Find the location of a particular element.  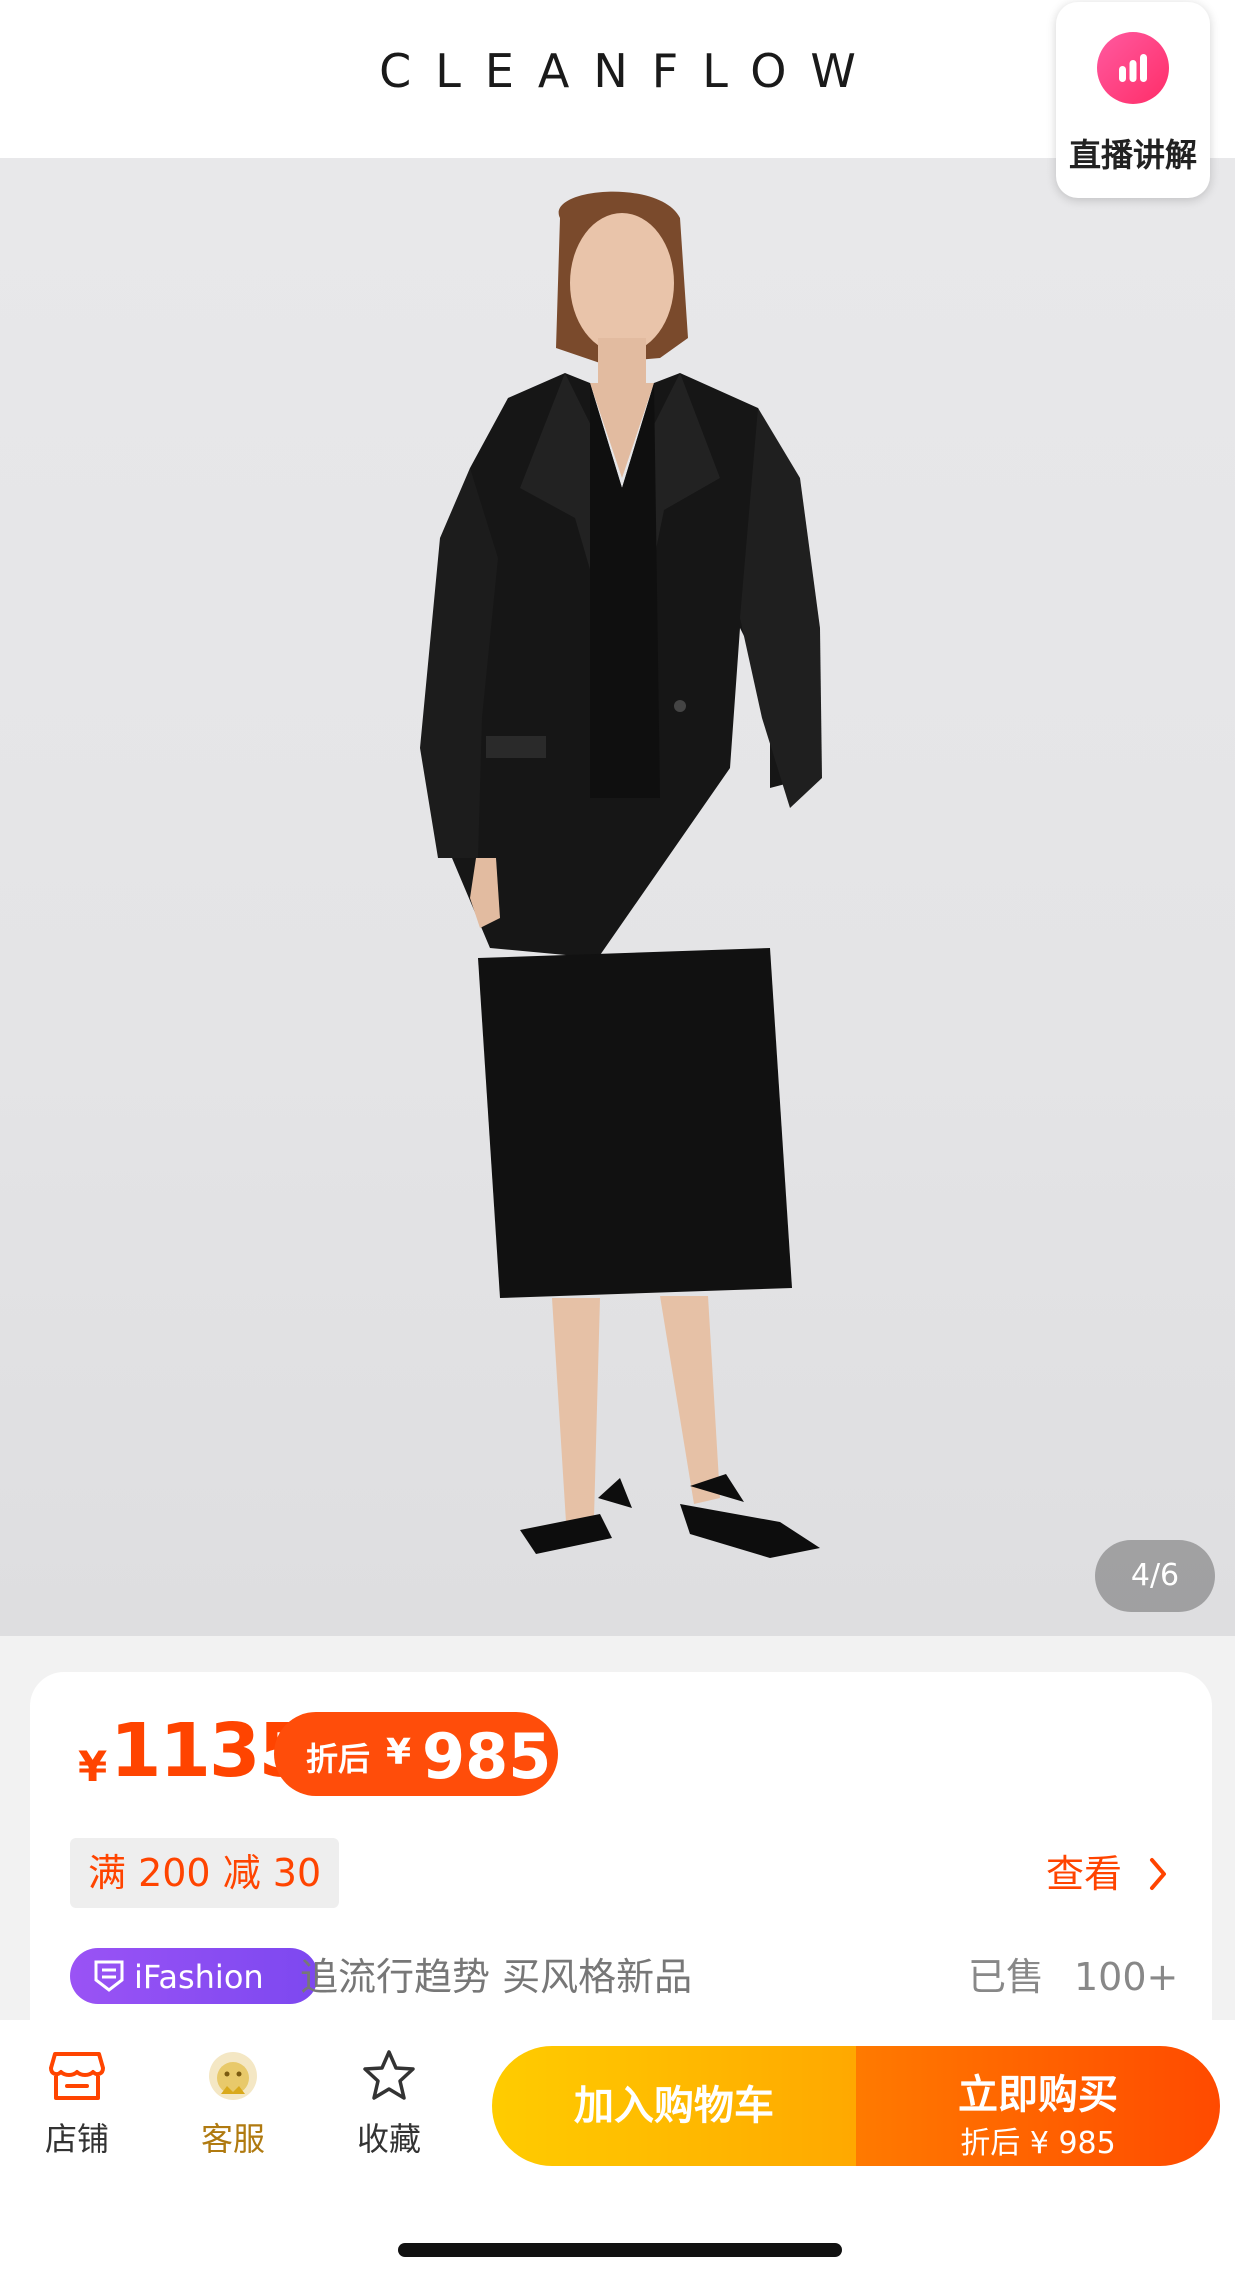

store-icon is located at coordinates (77, 2076).